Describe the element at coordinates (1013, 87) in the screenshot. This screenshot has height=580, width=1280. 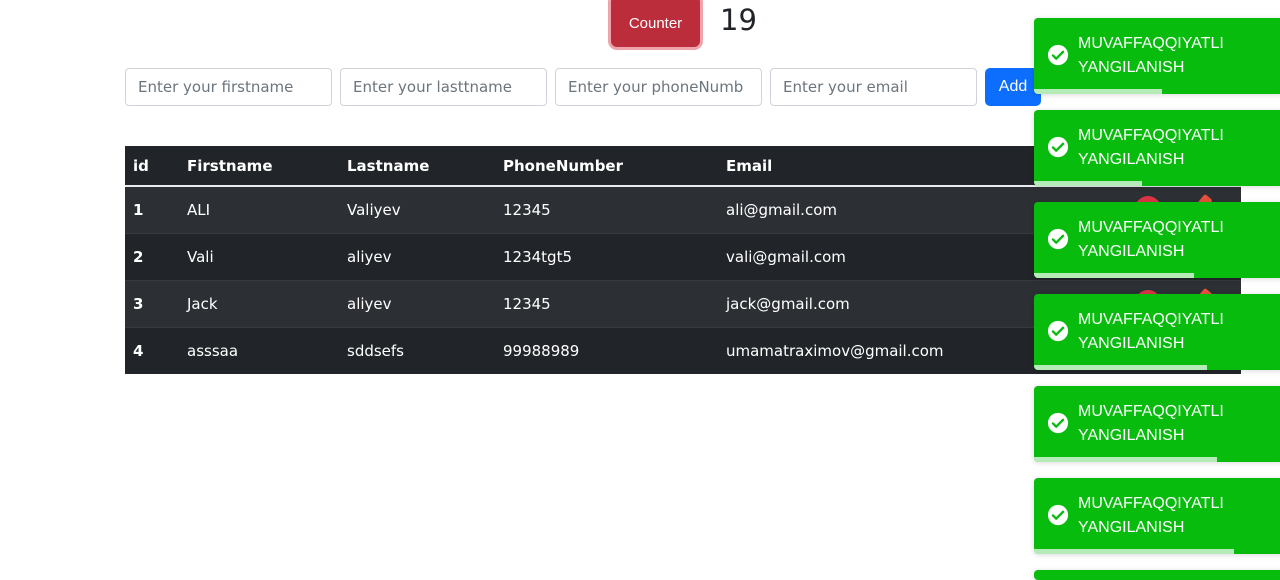
I see `add-button: Add` at that location.